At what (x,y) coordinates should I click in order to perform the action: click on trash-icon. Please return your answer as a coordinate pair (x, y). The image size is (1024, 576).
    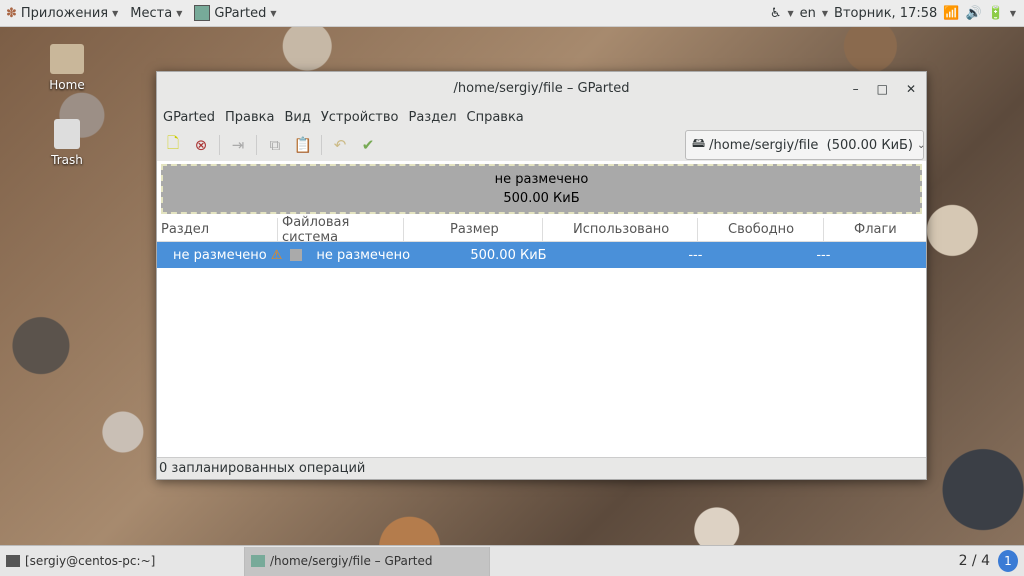
    Looking at the image, I should click on (67, 134).